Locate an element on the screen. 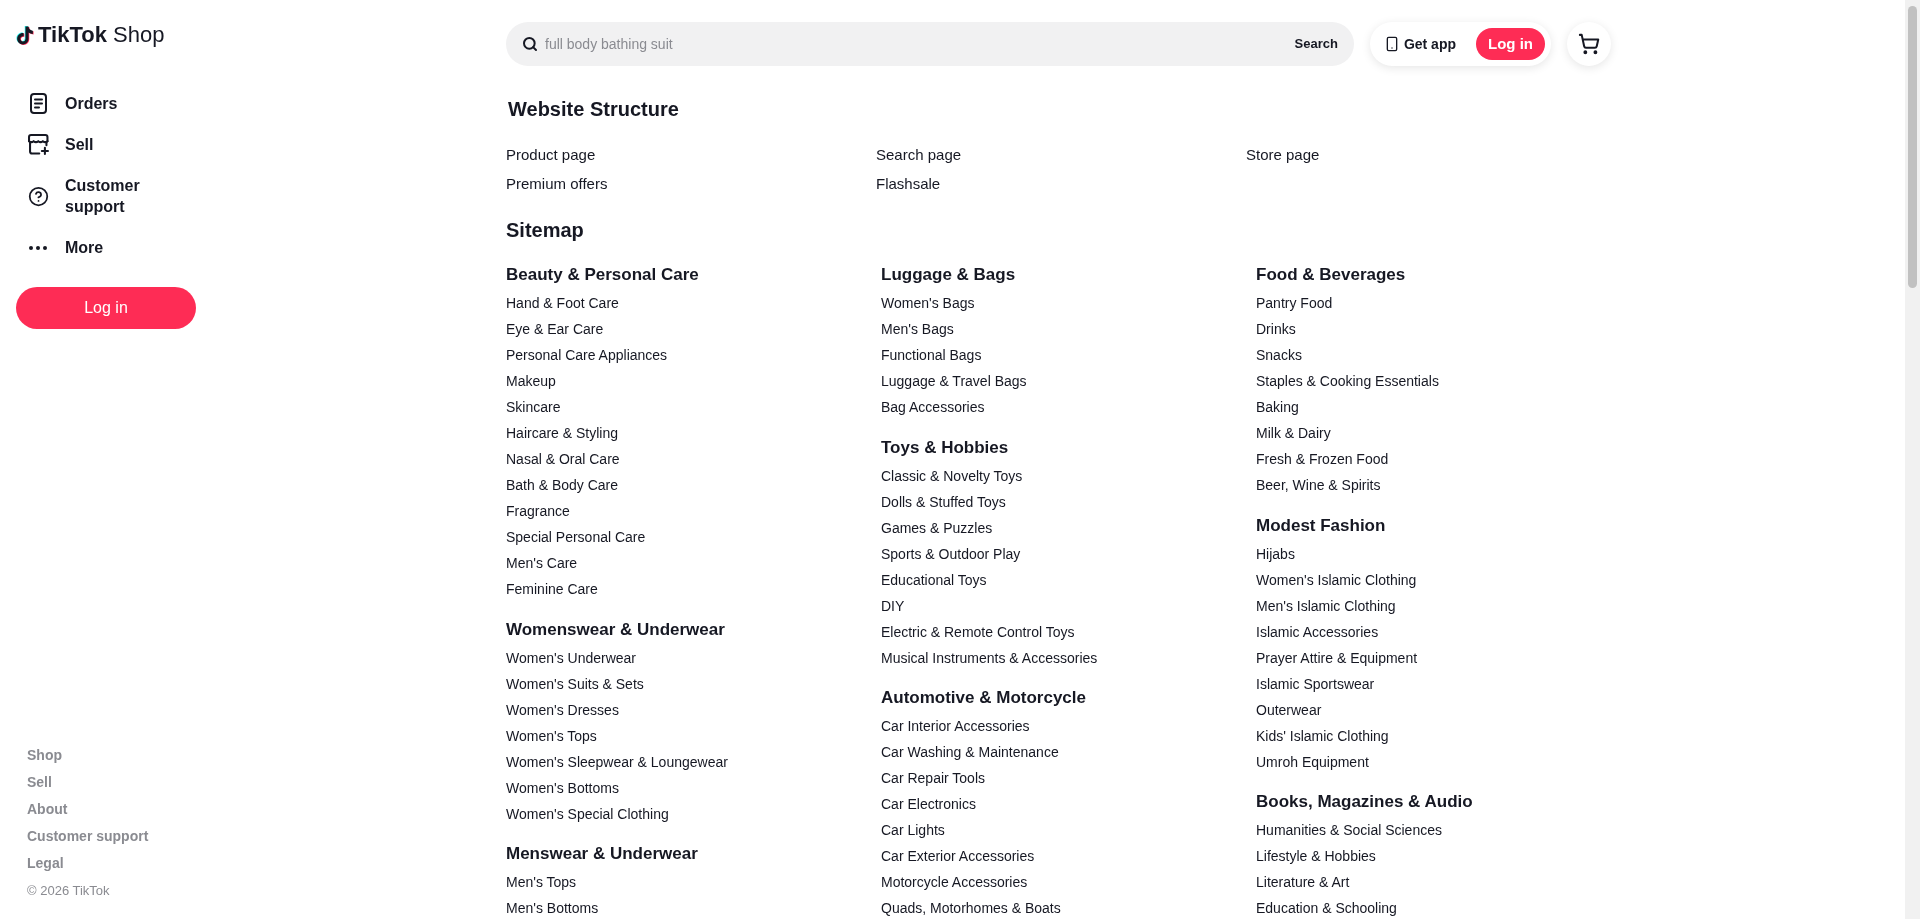 The width and height of the screenshot is (1920, 919). structure-link: Store page is located at coordinates (1283, 154).